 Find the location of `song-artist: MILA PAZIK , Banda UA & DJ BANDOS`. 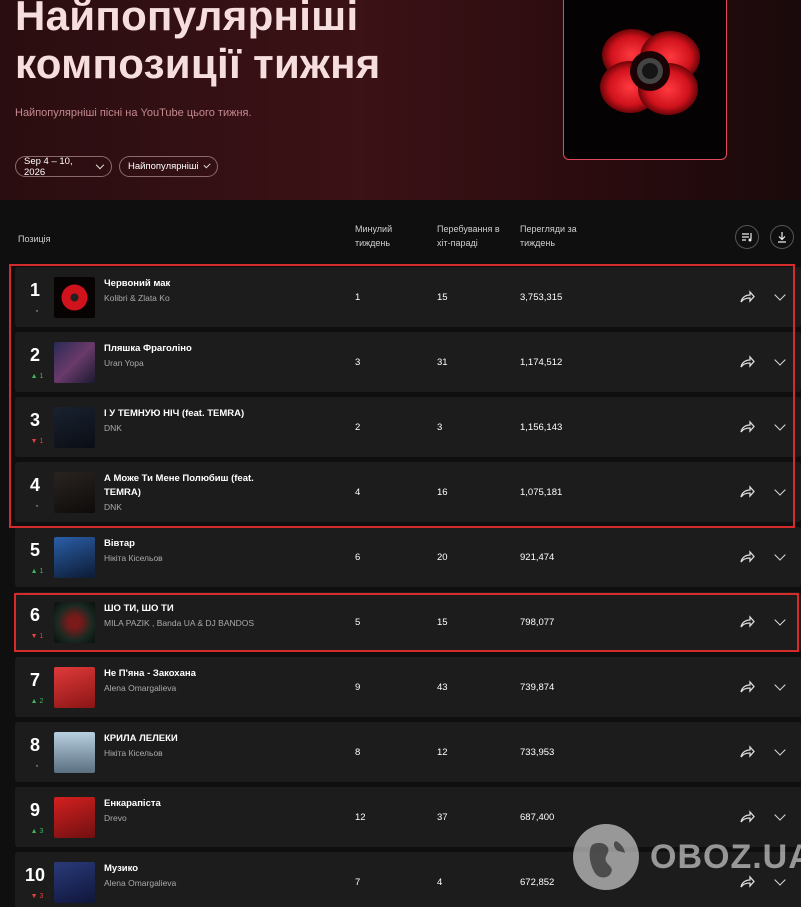

song-artist: MILA PAZIK , Banda UA & DJ BANDOS is located at coordinates (199, 623).